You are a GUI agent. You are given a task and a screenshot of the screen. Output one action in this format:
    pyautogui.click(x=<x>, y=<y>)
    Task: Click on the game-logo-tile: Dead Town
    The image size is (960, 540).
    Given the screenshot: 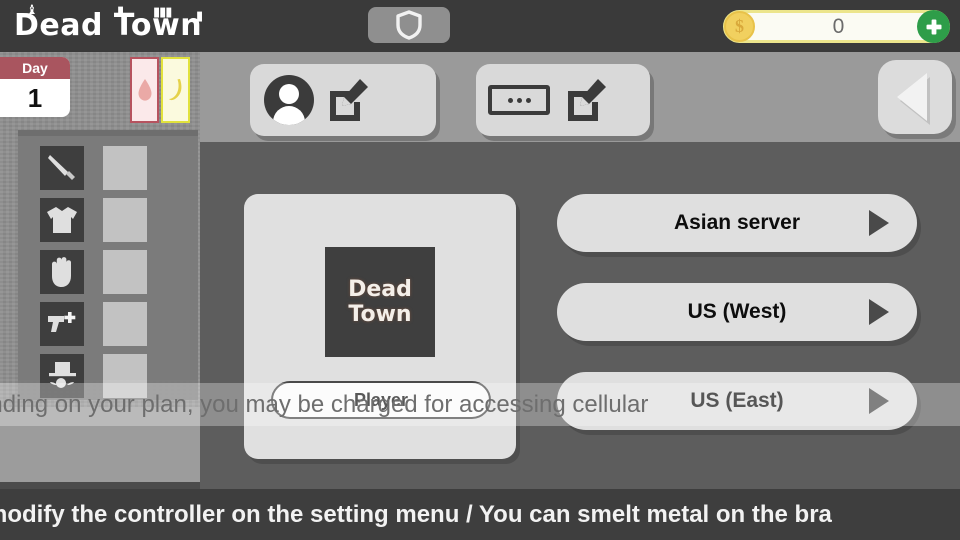 What is the action you would take?
    pyautogui.click(x=380, y=302)
    